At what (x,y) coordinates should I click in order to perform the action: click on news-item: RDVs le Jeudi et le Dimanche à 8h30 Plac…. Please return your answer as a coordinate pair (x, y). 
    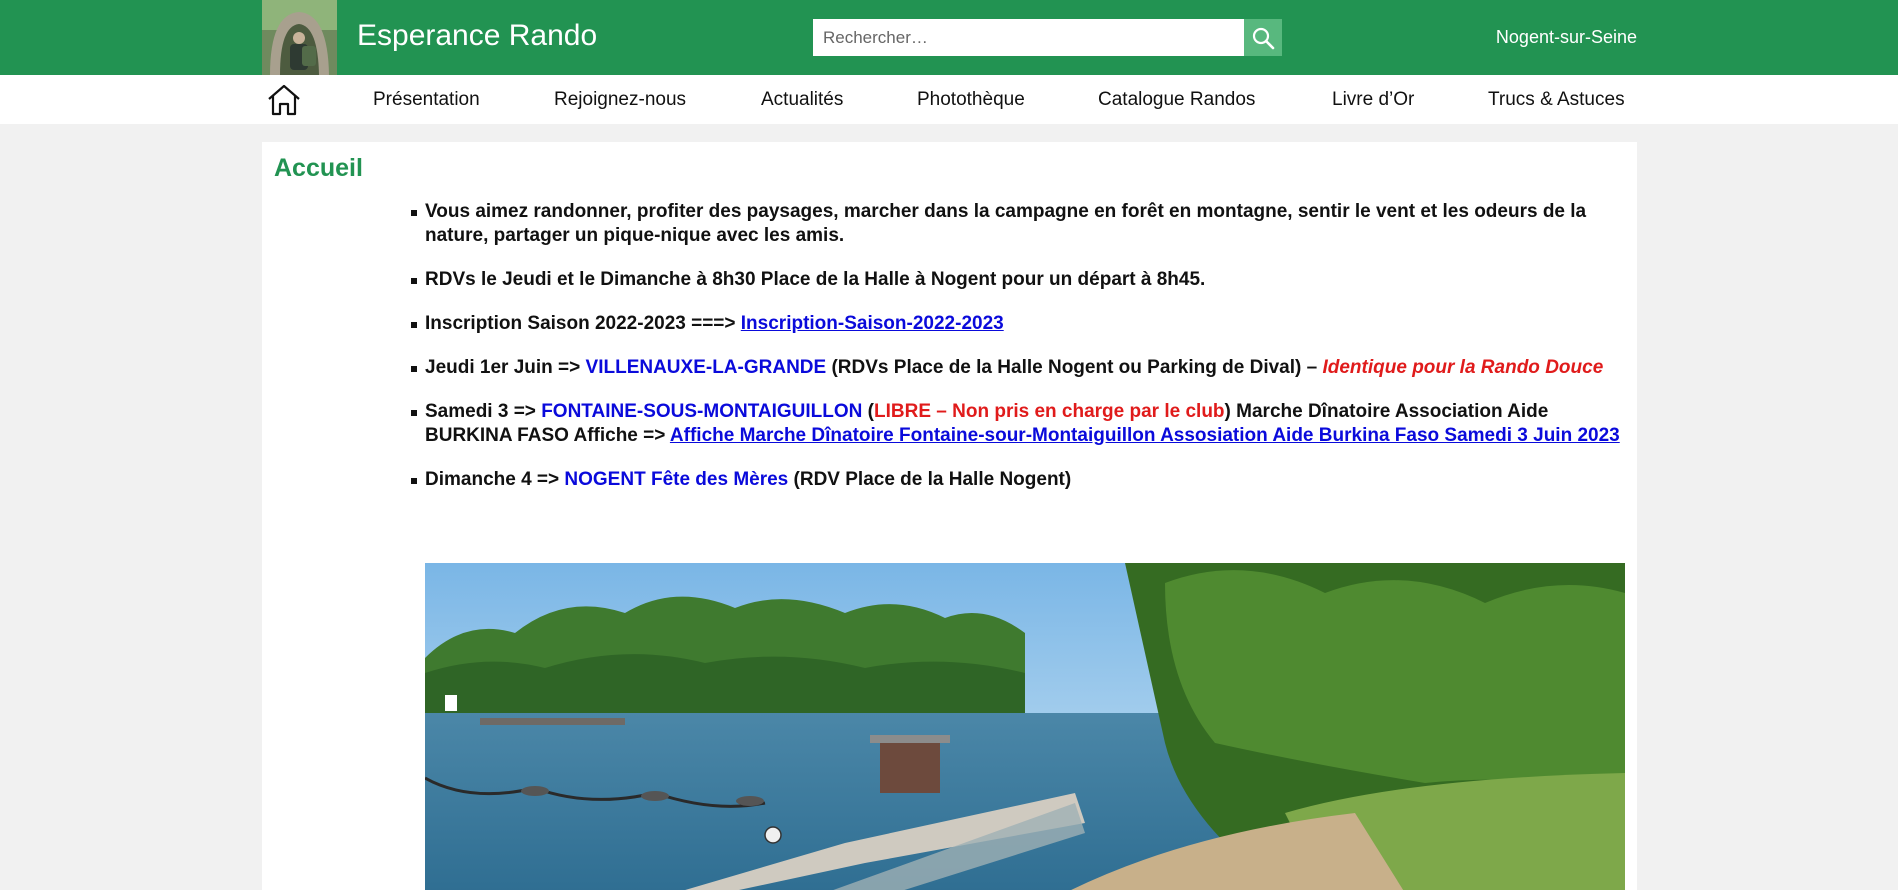
    Looking at the image, I should click on (1020, 280).